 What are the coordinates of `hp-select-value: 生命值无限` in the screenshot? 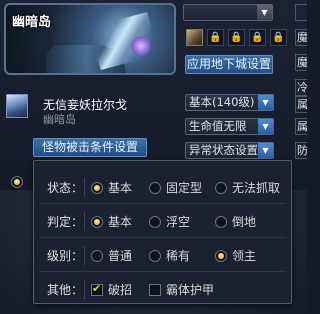 It's located at (218, 126).